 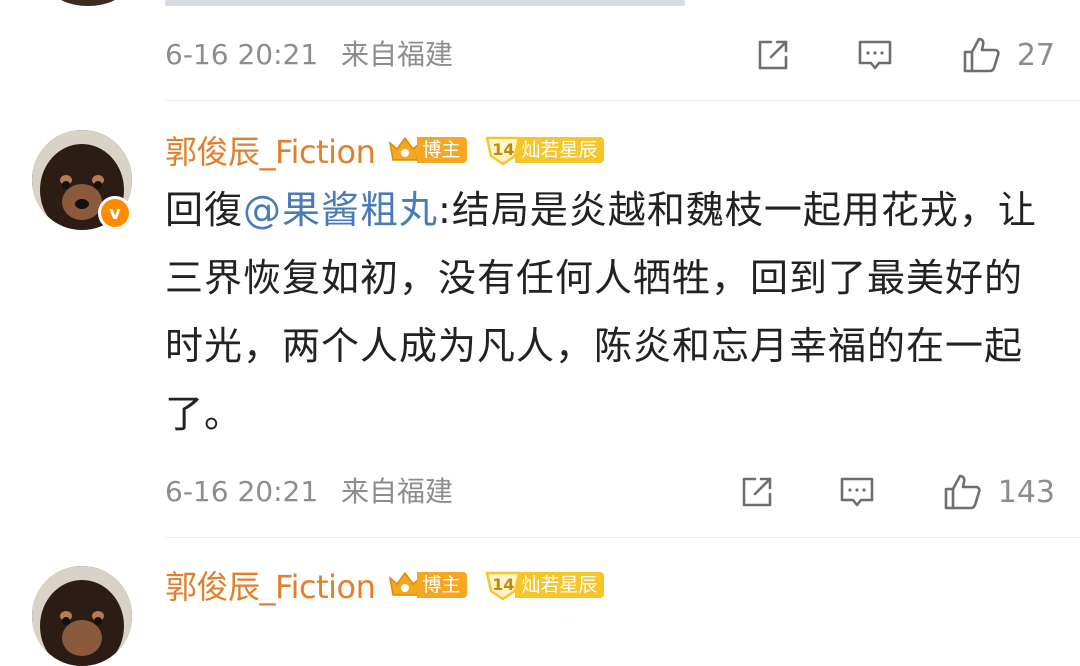 I want to click on mention-link: @果酱粗丸, so click(x=340, y=210).